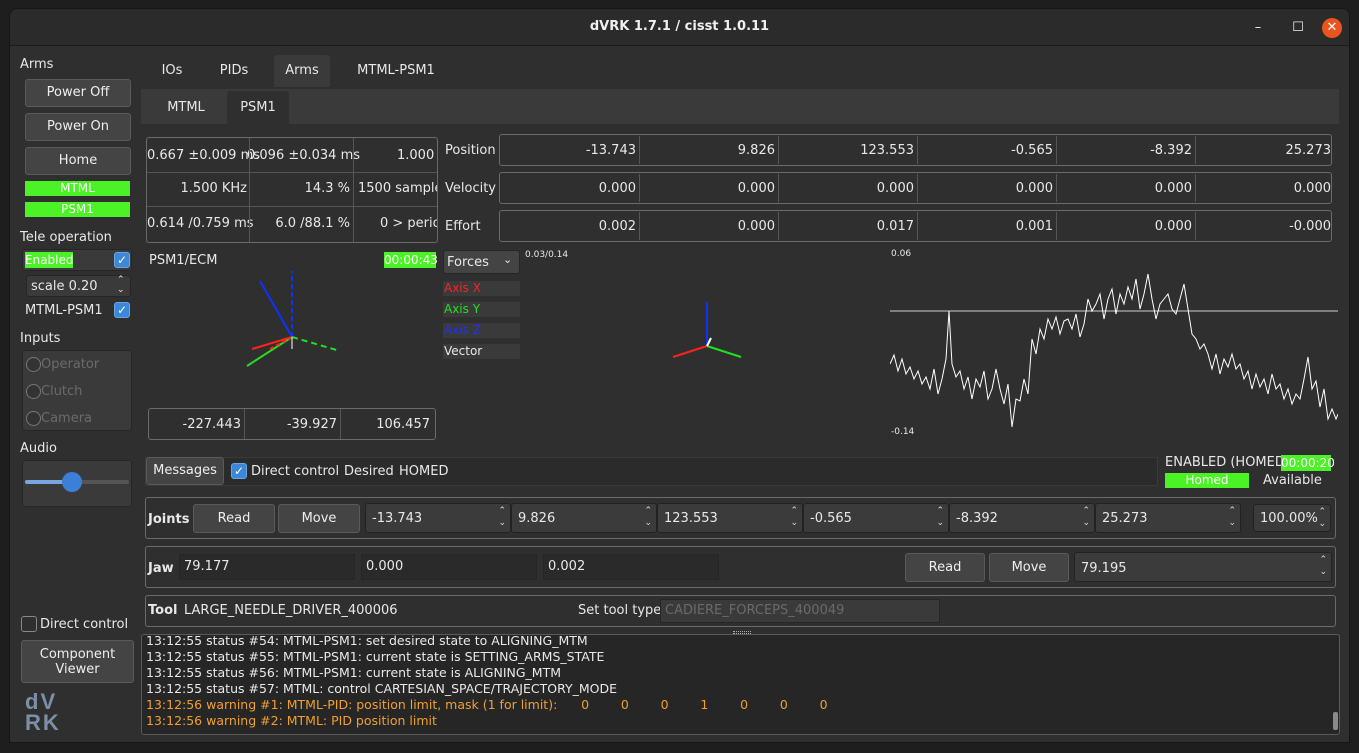  Describe the element at coordinates (617, 226) in the screenshot. I see `state-value-cell: 0.002` at that location.